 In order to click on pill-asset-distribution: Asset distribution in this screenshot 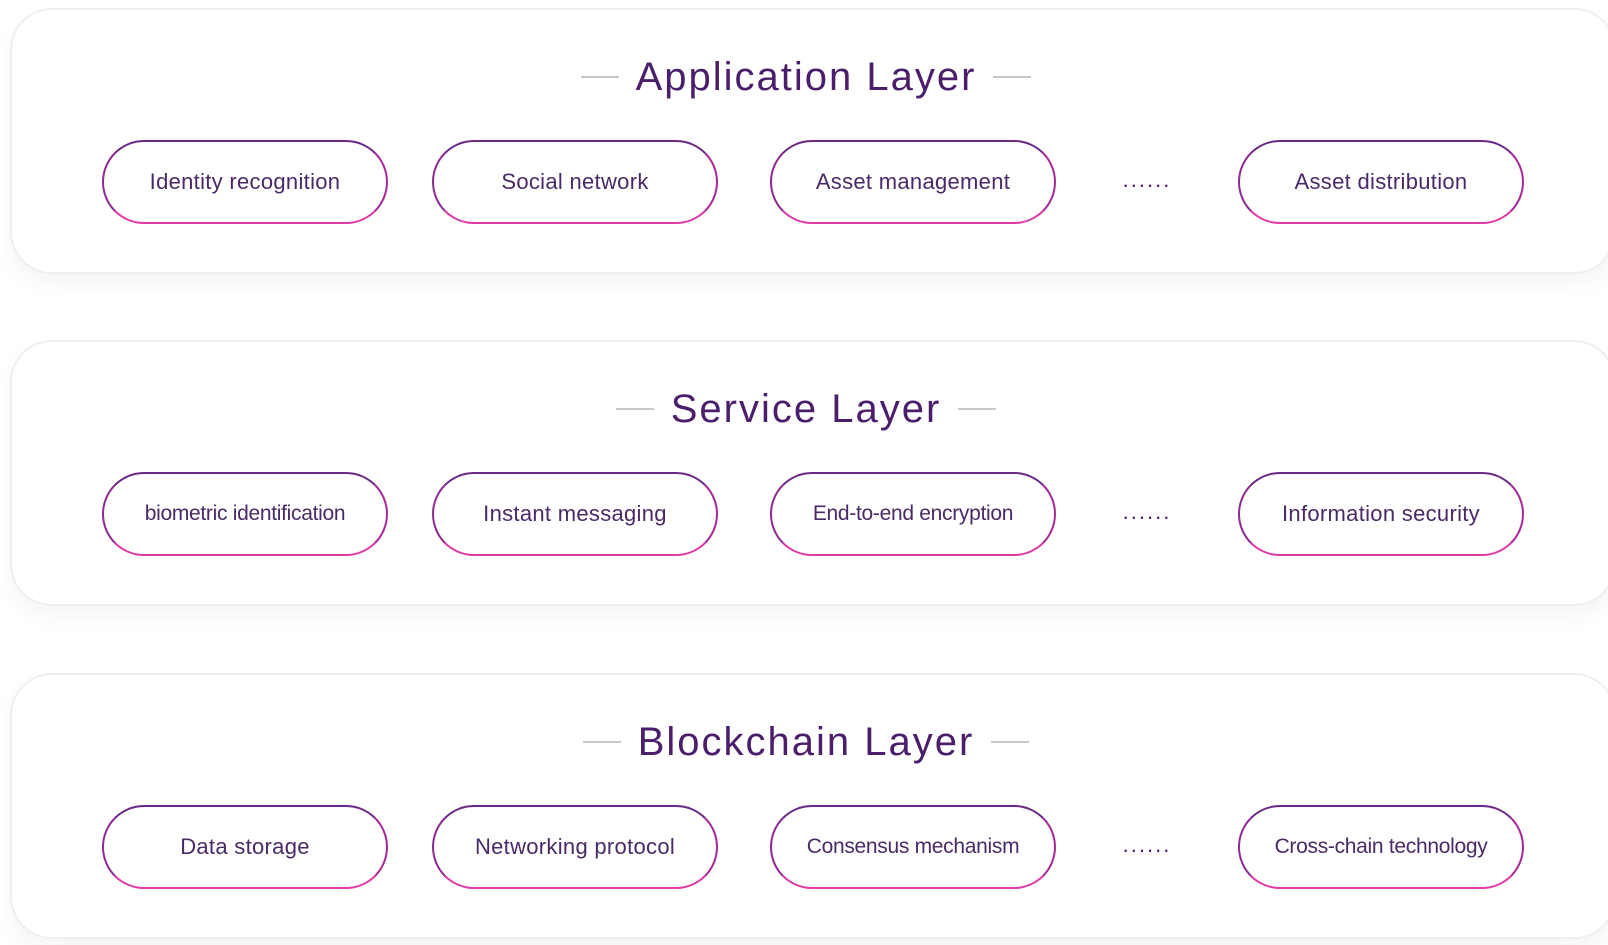, I will do `click(1381, 182)`.